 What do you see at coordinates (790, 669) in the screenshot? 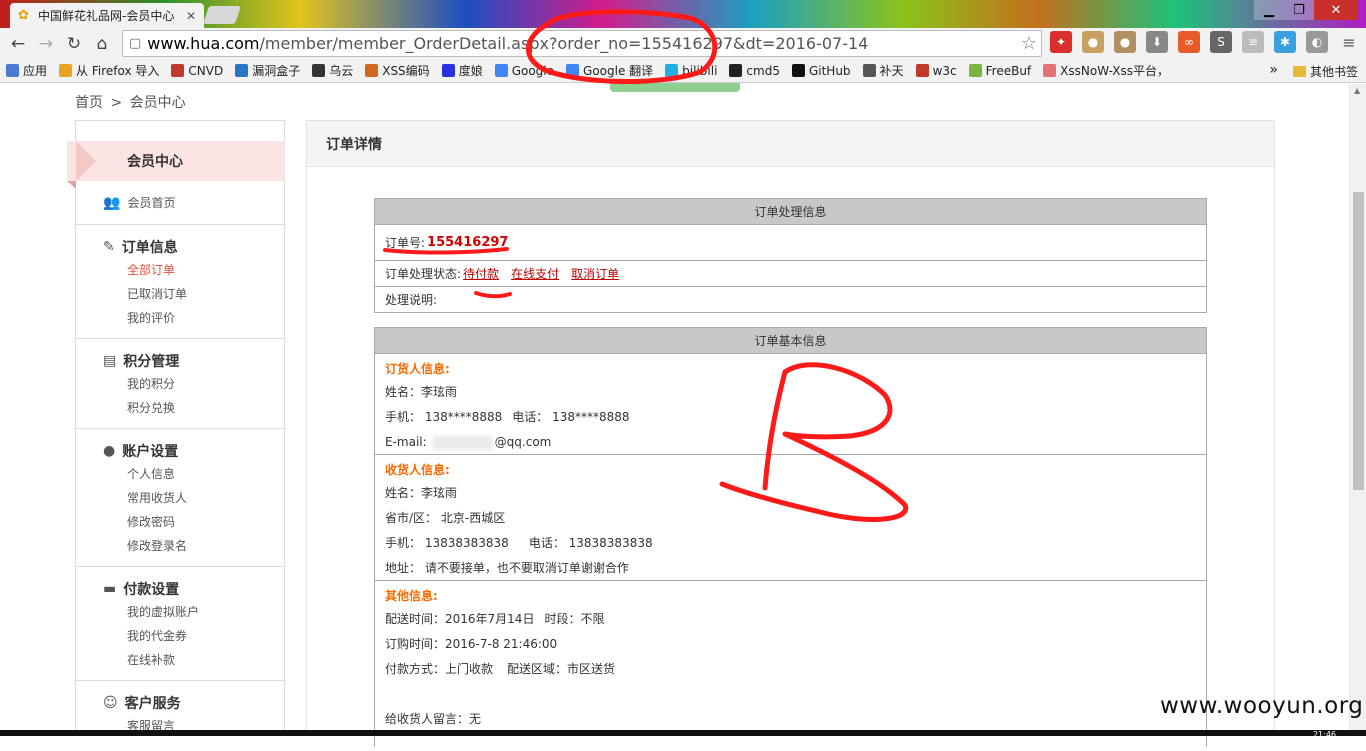
I see `payment-line: 付款方式：上门收款 配送区域：市区送货` at bounding box center [790, 669].